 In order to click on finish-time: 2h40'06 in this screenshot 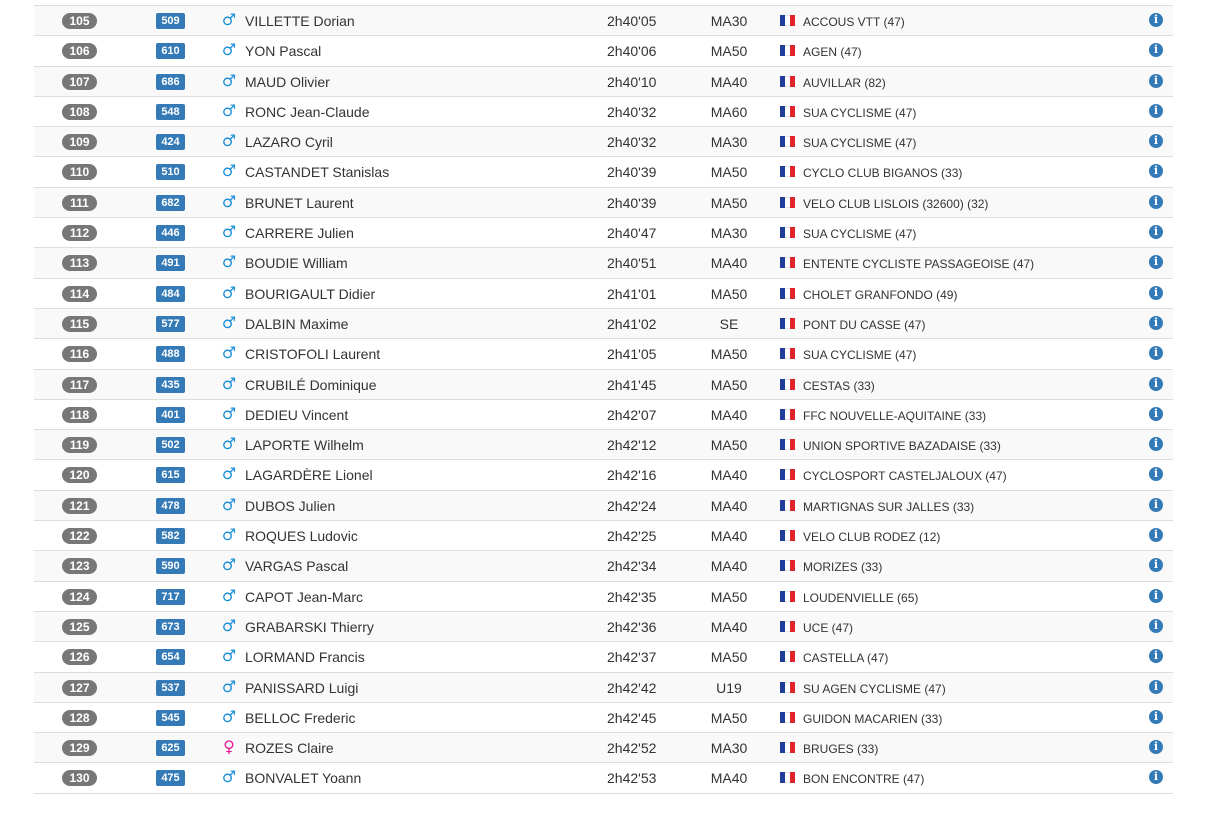, I will do `click(632, 51)`.